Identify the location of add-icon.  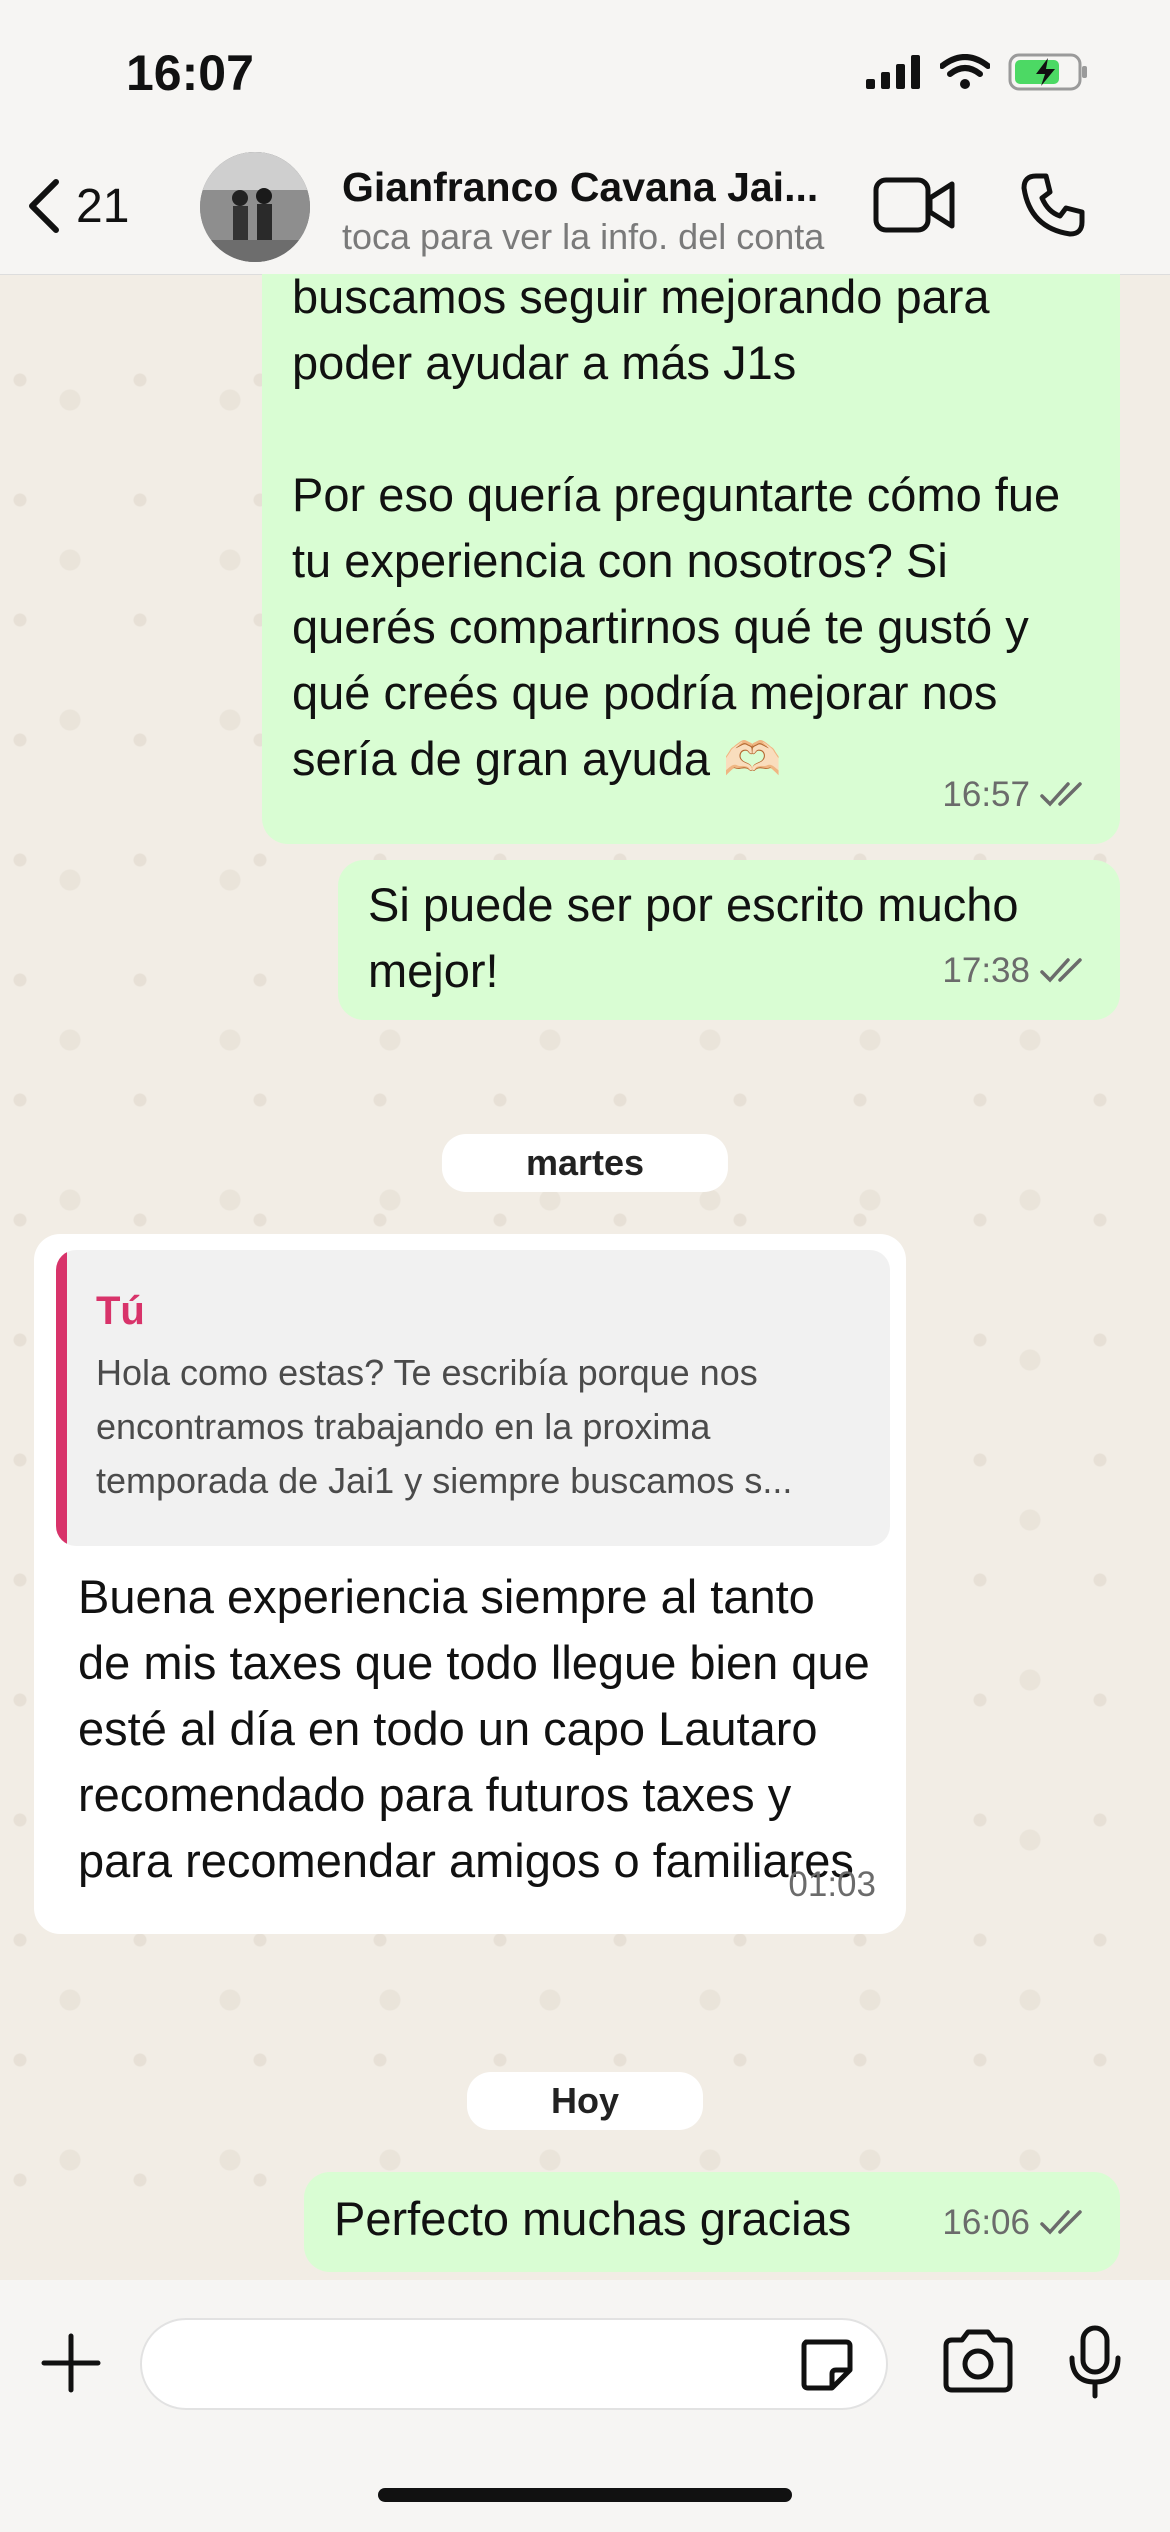
(71, 2363).